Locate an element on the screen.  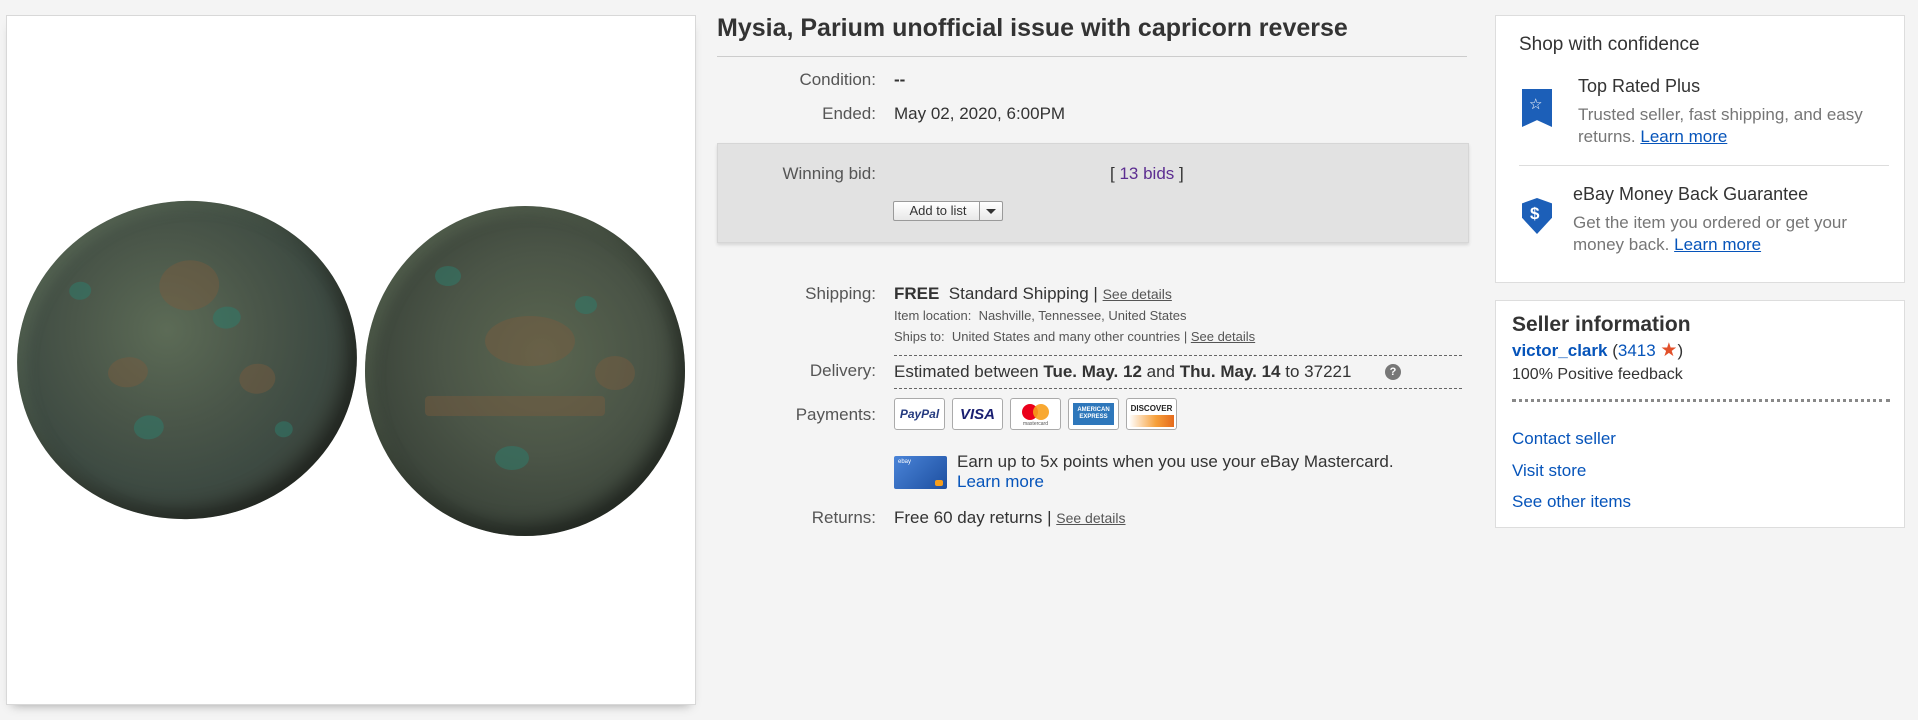
discover-icon-text: DISCOVER is located at coordinates (1151, 408).